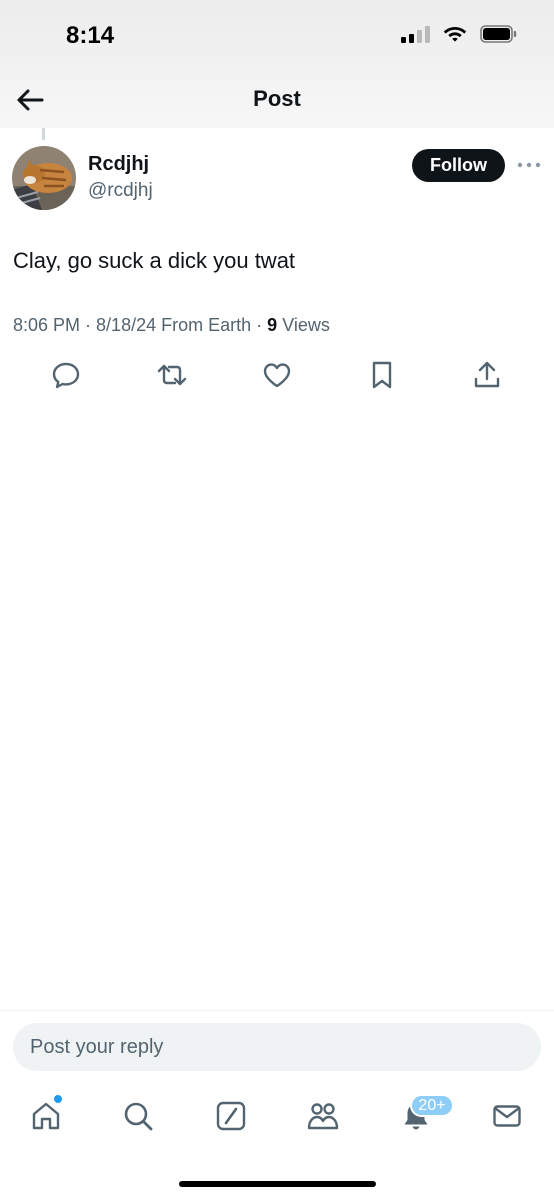 Image resolution: width=554 pixels, height=1200 pixels. I want to click on reply-box, so click(277, 1047).